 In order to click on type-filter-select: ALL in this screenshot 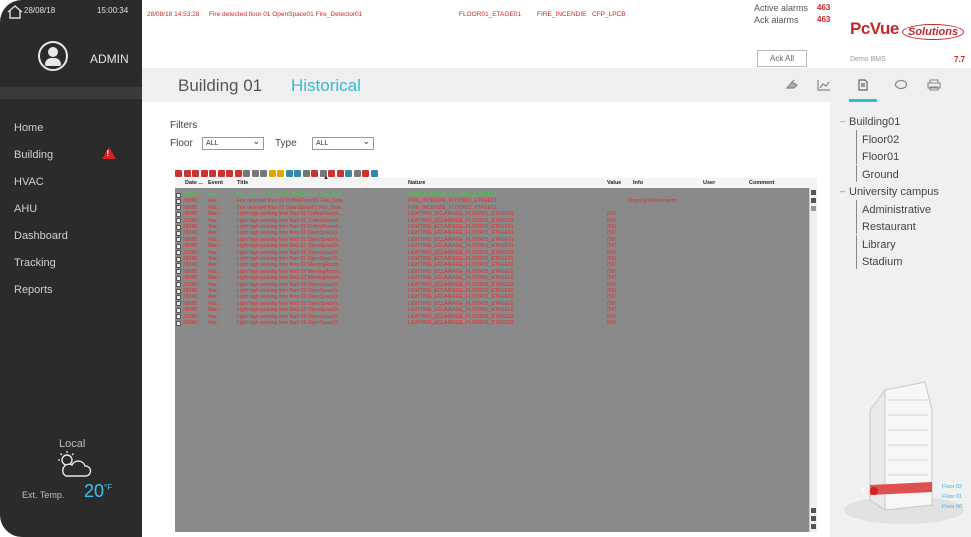, I will do `click(343, 143)`.